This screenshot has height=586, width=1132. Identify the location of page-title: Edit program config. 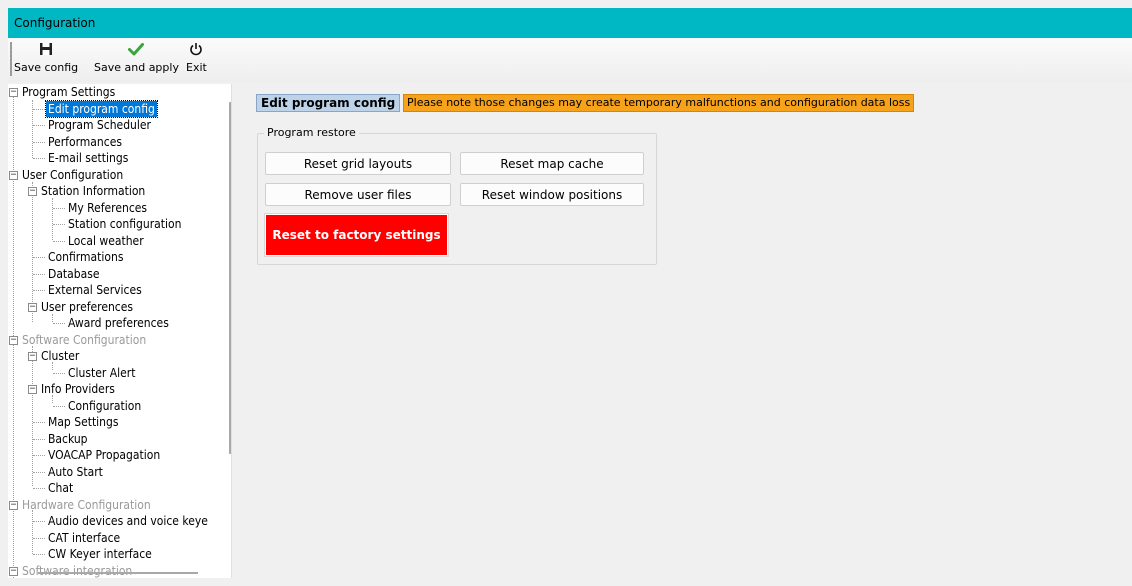
(328, 103).